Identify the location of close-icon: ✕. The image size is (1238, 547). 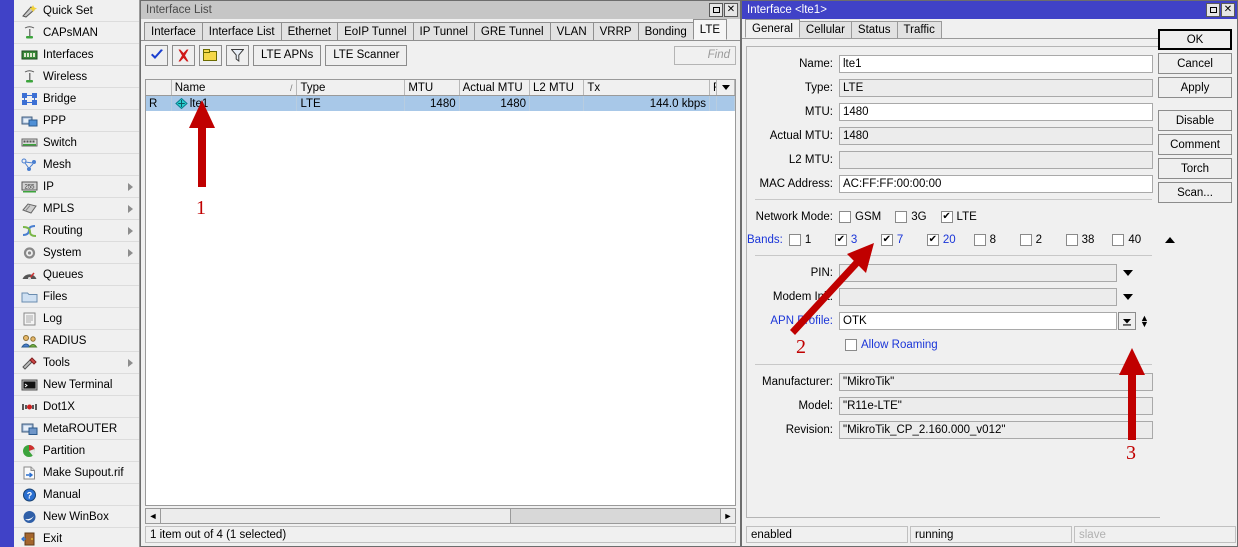
(731, 10).